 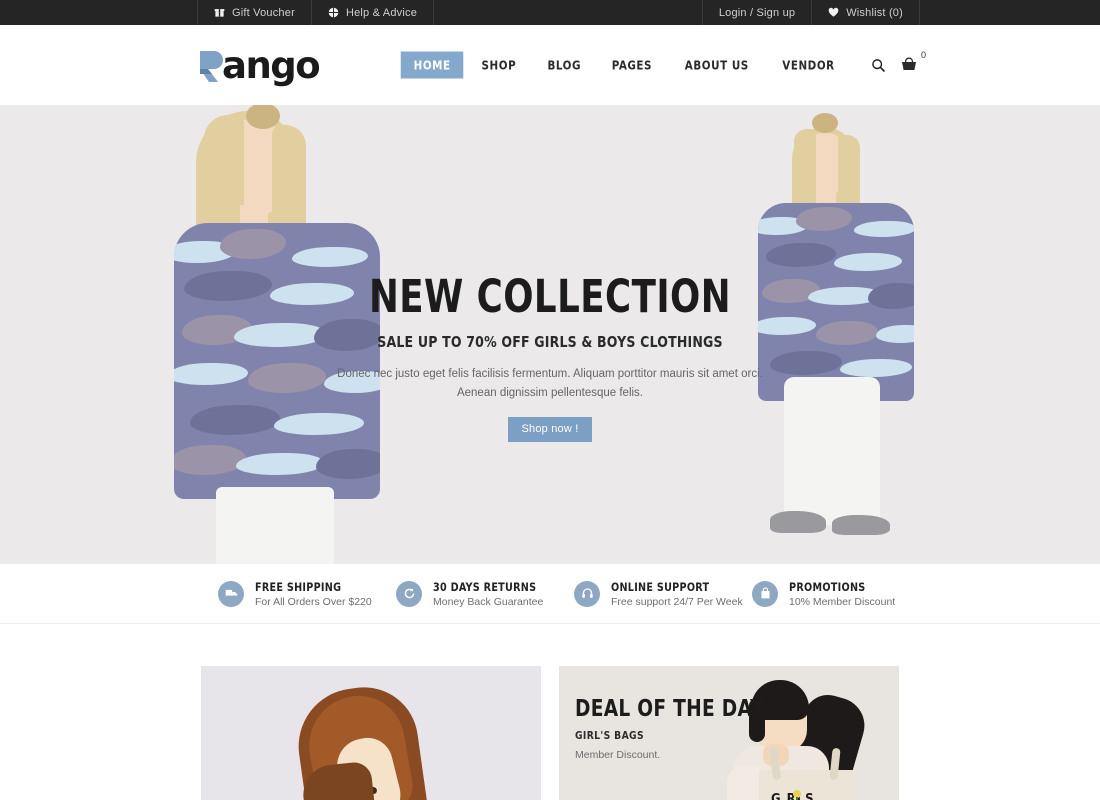 I want to click on main-navigation: HOME SHOP BLOG PAGES ABOUT US VENDOR, so click(x=624, y=65).